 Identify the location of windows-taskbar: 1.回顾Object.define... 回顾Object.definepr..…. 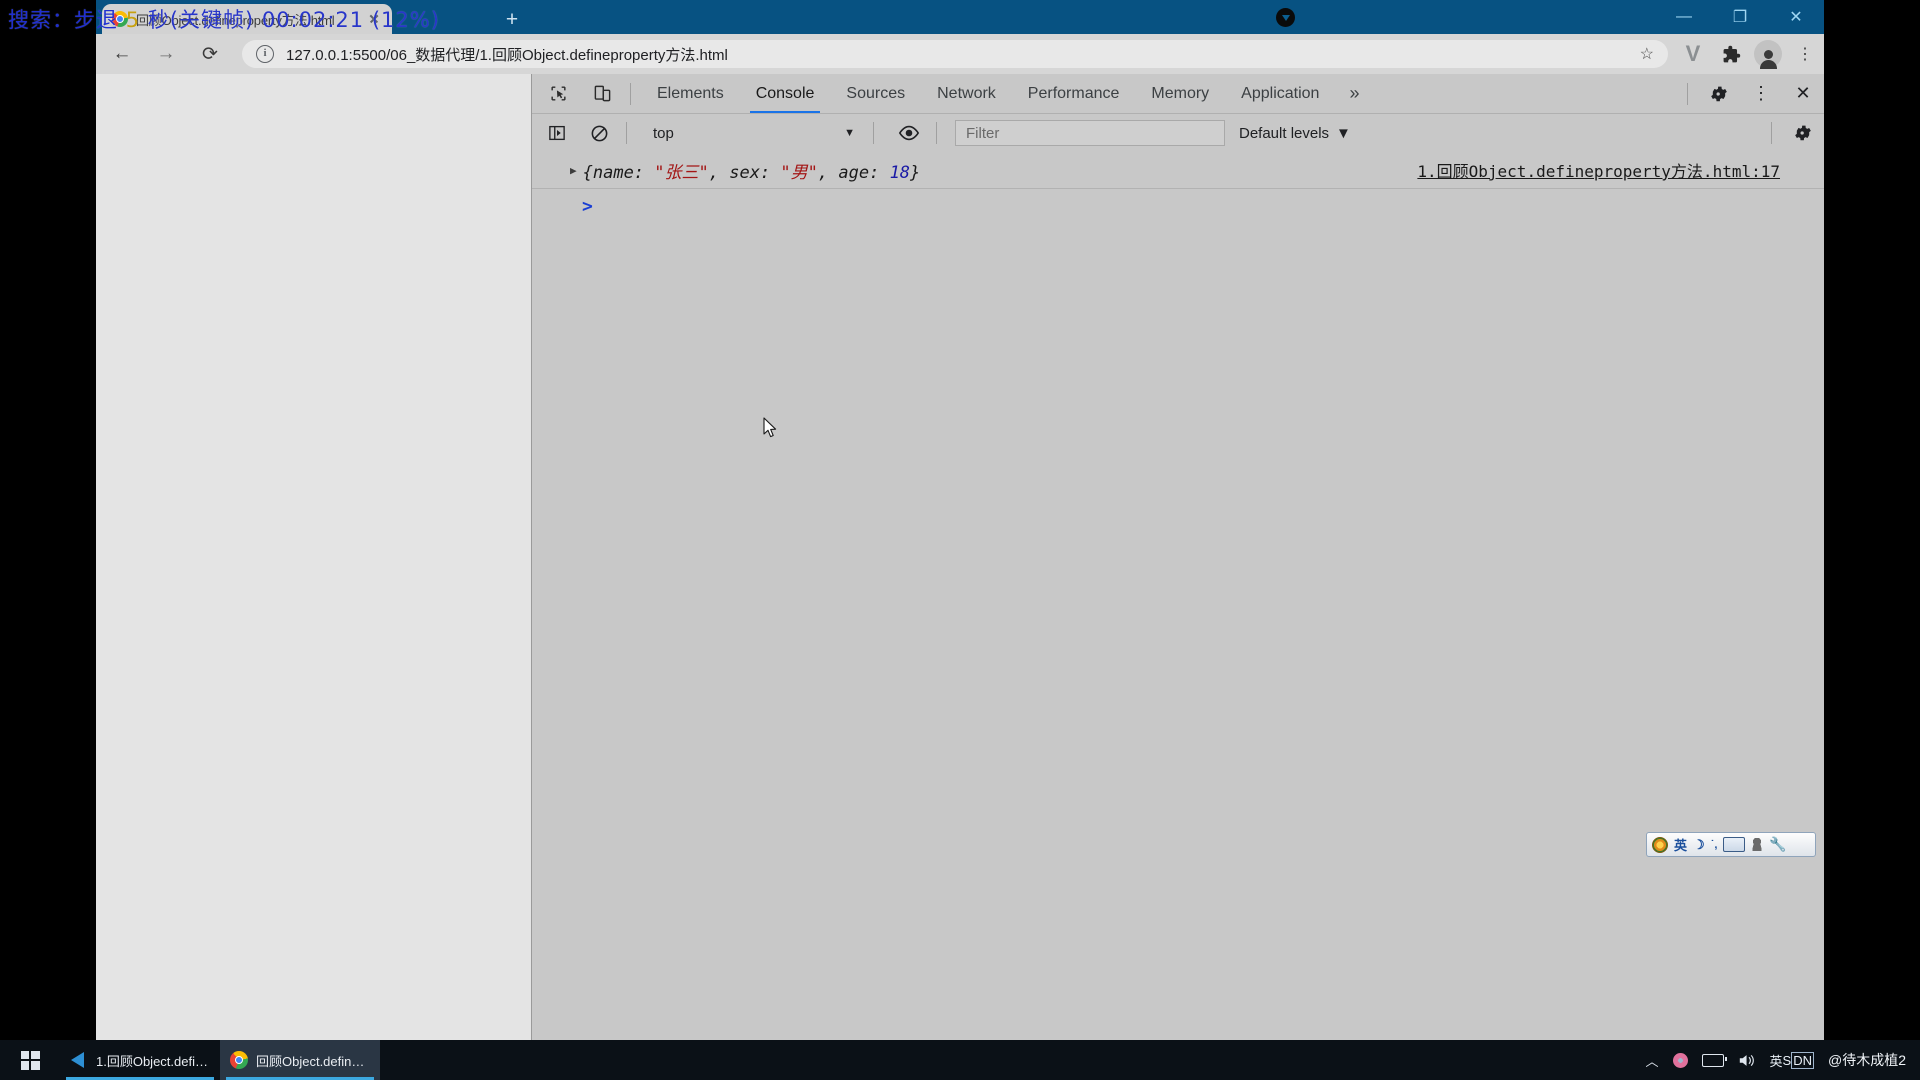
(960, 1060).